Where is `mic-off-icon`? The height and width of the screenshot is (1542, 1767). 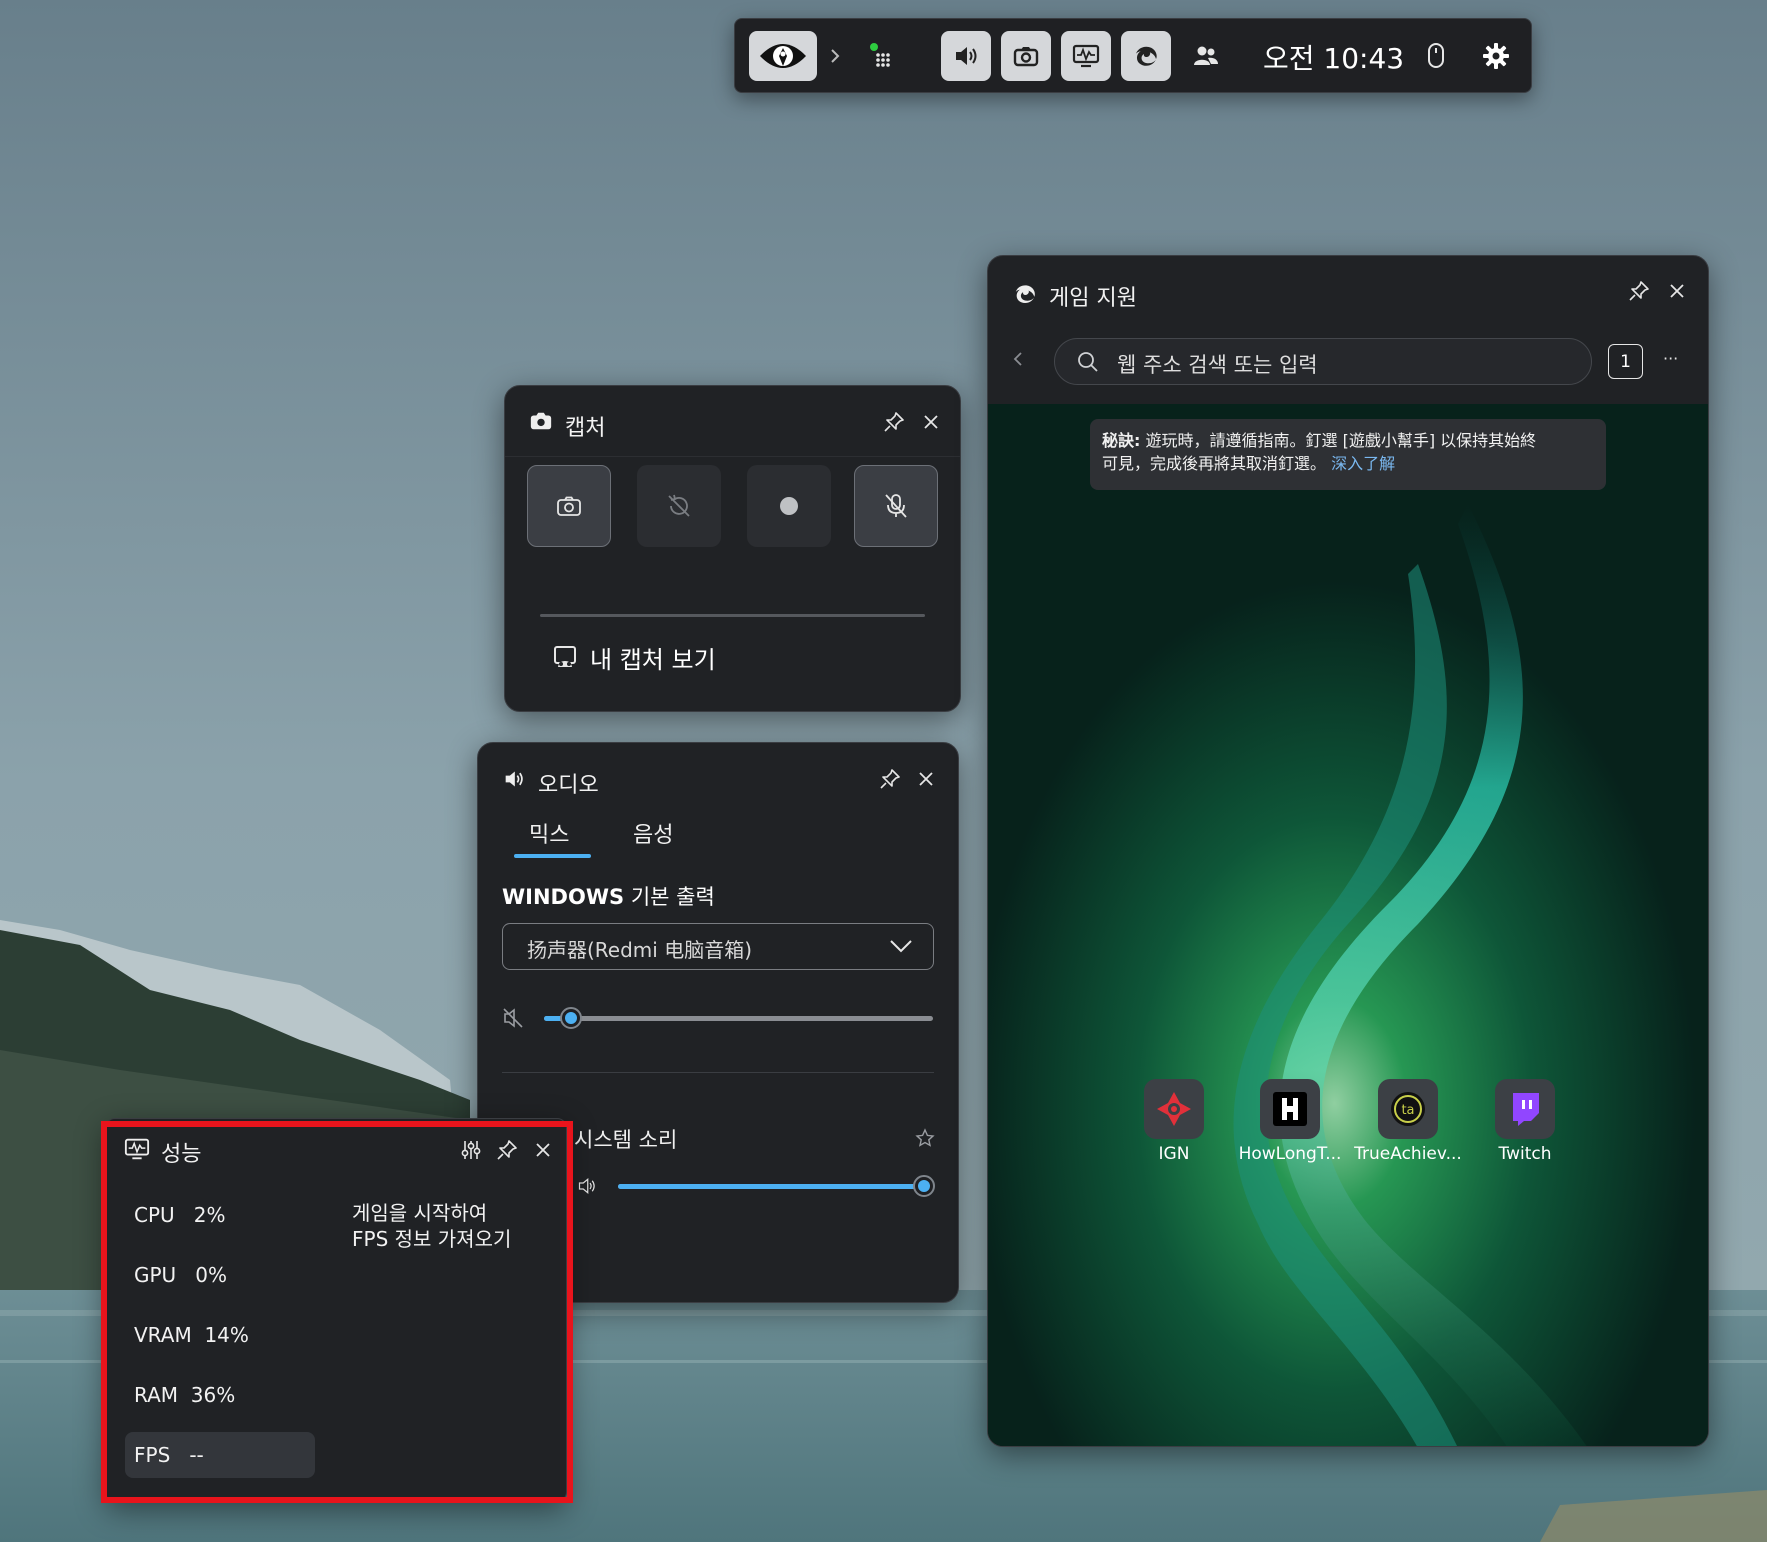 mic-off-icon is located at coordinates (896, 506).